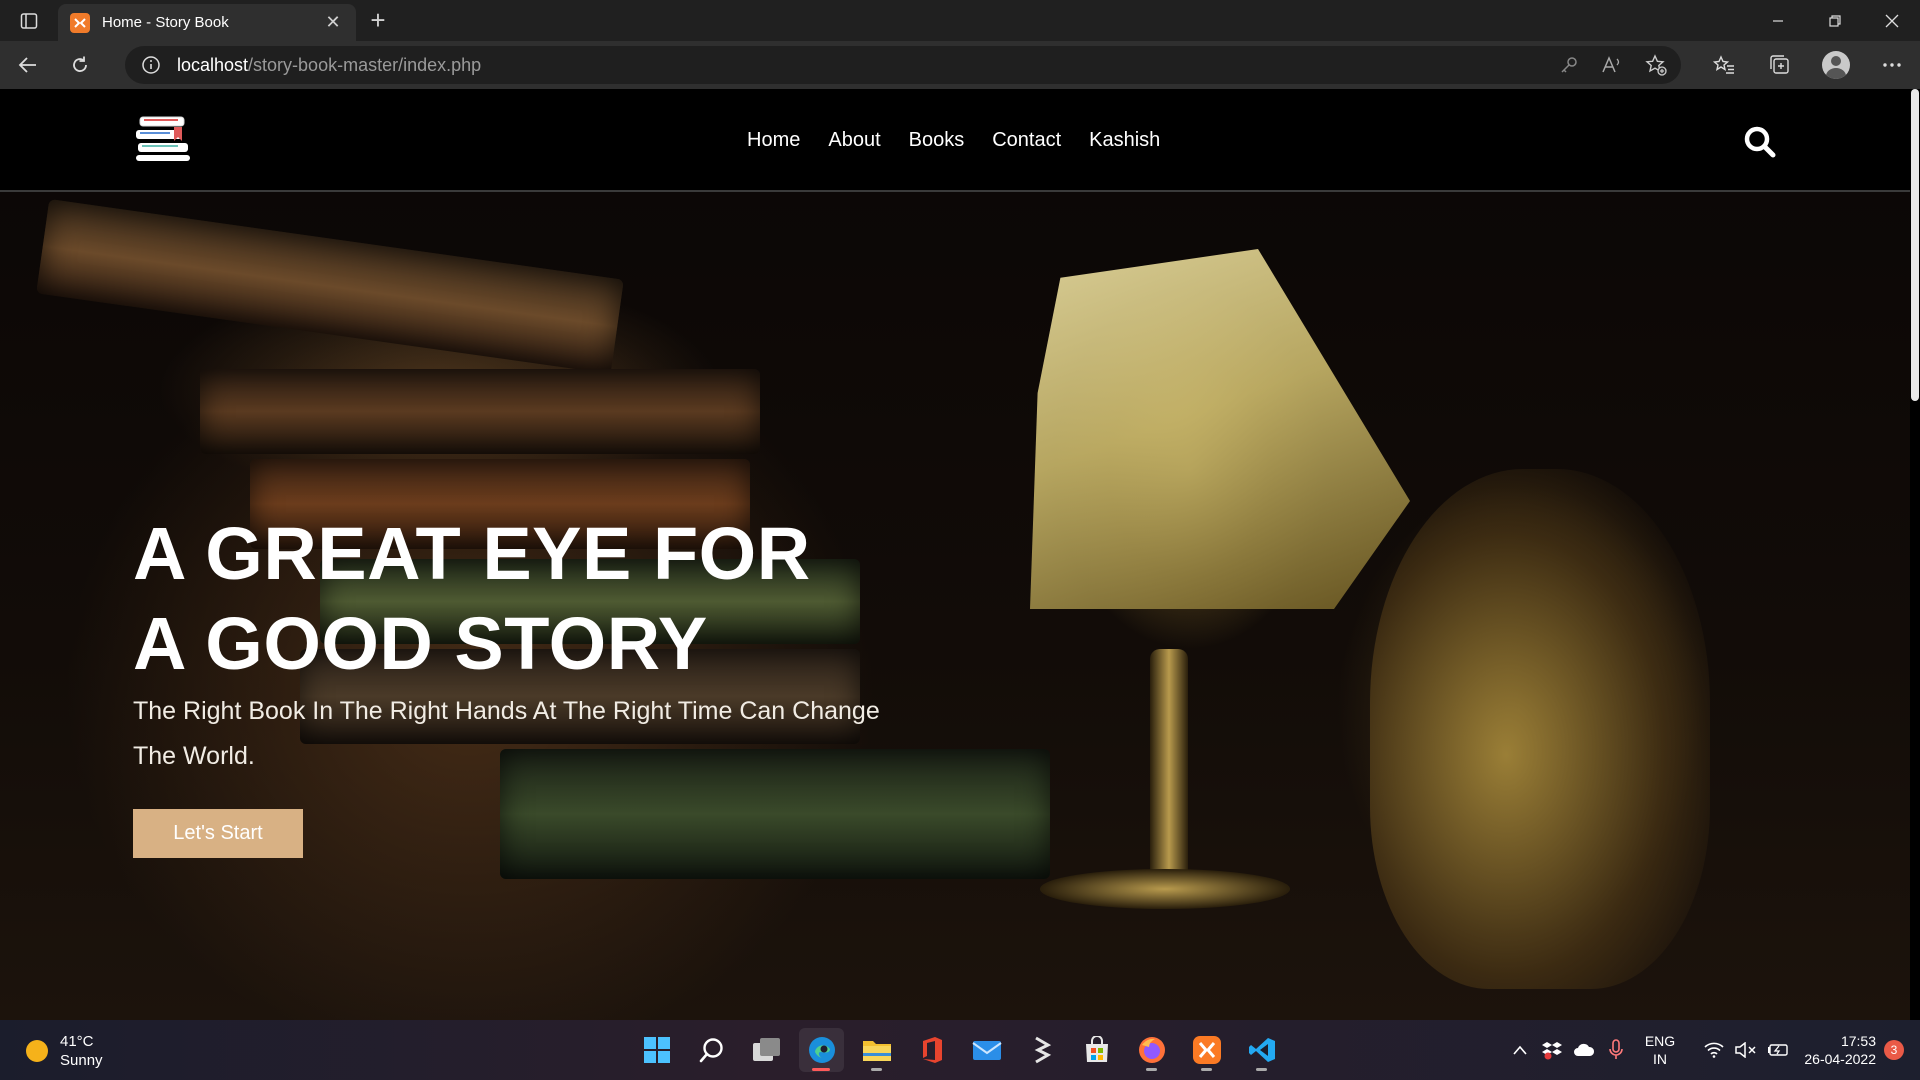  I want to click on battery-charging-icon, so click(1778, 1050).